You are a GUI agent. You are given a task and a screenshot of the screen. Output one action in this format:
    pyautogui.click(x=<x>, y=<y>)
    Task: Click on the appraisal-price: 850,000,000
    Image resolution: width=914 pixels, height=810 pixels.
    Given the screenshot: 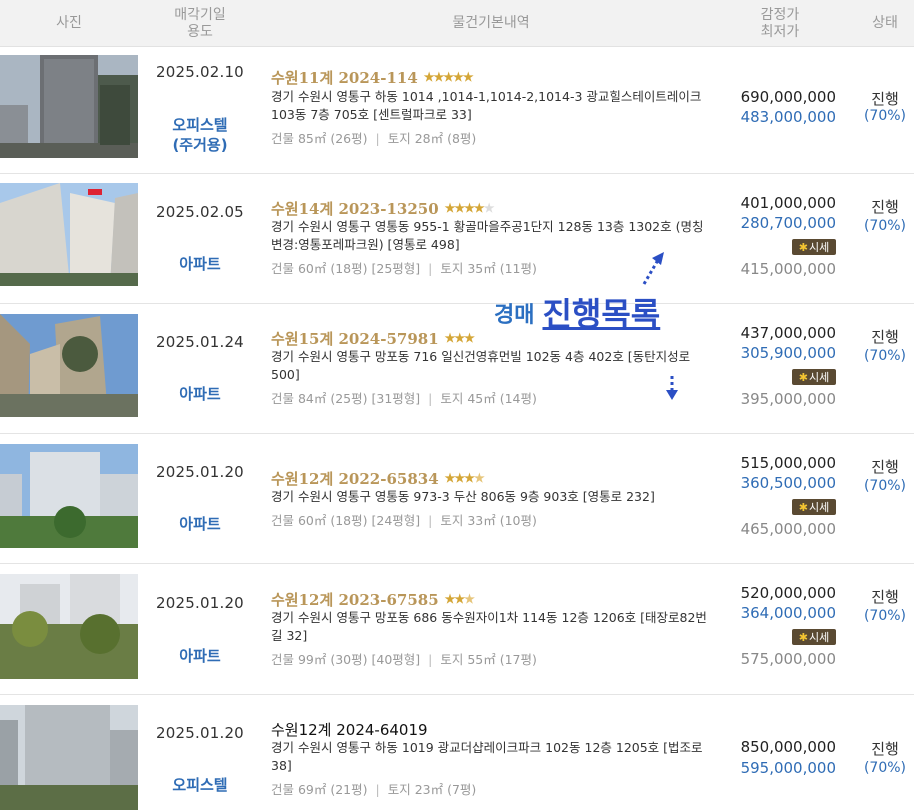 What is the action you would take?
    pyautogui.click(x=788, y=747)
    